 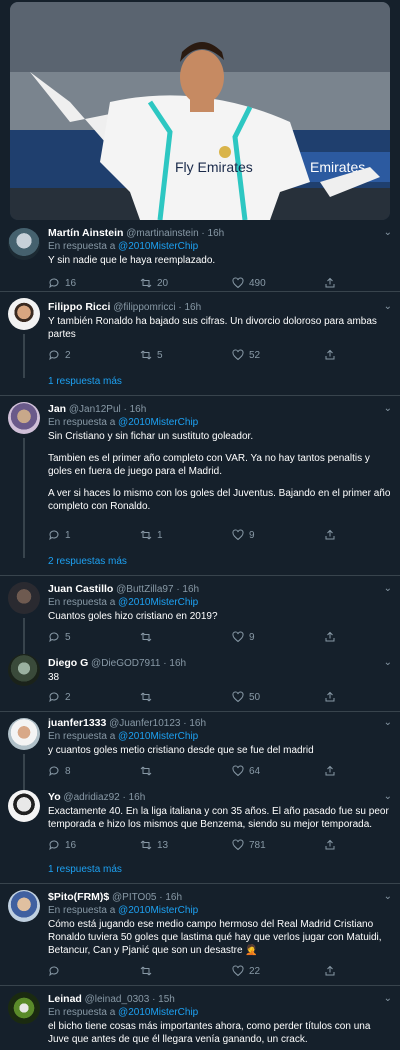 What do you see at coordinates (246, 697) in the screenshot?
I see `like-button: 50` at bounding box center [246, 697].